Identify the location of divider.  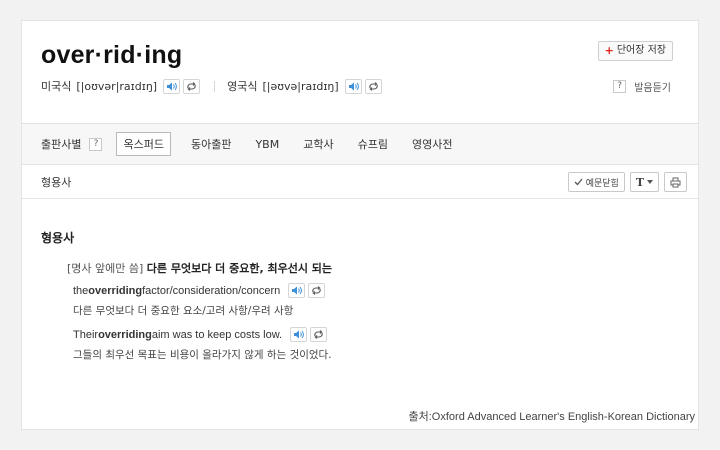
(215, 86).